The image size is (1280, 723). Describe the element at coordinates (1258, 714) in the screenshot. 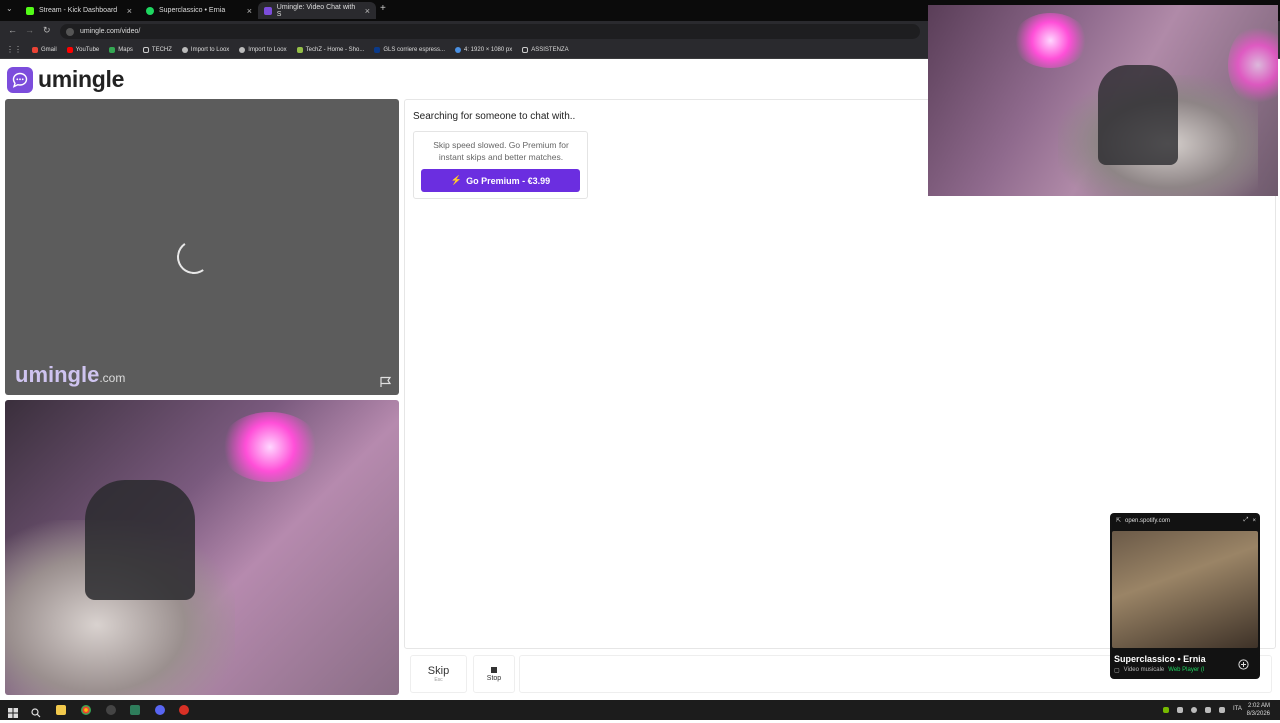

I see `clock-date: 8/3/2026` at that location.